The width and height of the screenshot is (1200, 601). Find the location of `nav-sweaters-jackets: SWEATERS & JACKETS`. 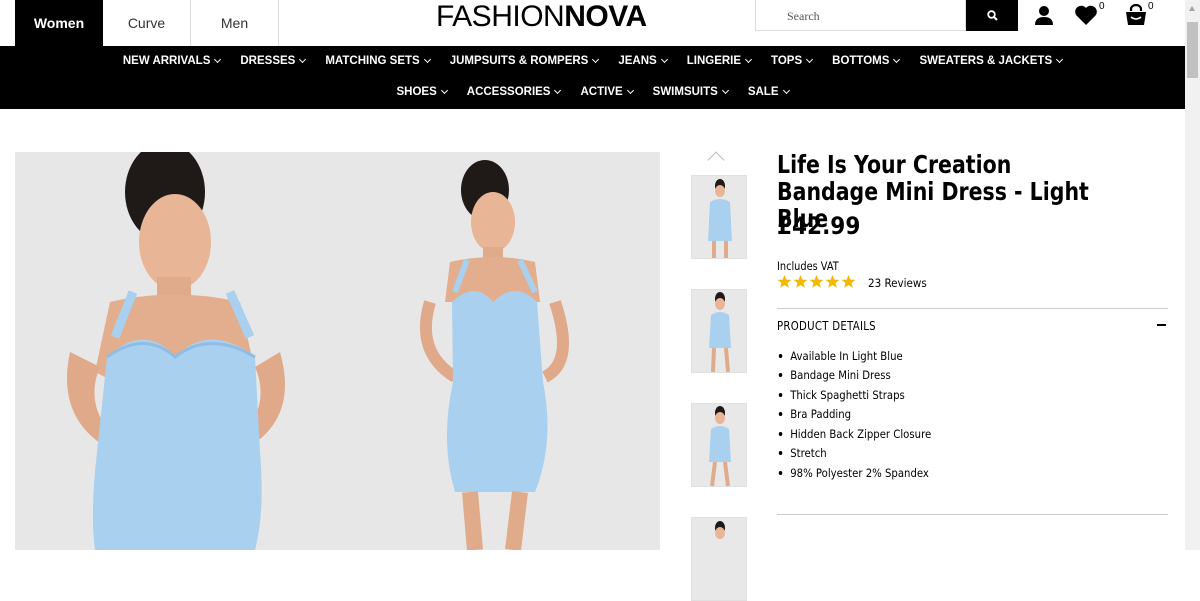

nav-sweaters-jackets: SWEATERS & JACKETS is located at coordinates (991, 61).